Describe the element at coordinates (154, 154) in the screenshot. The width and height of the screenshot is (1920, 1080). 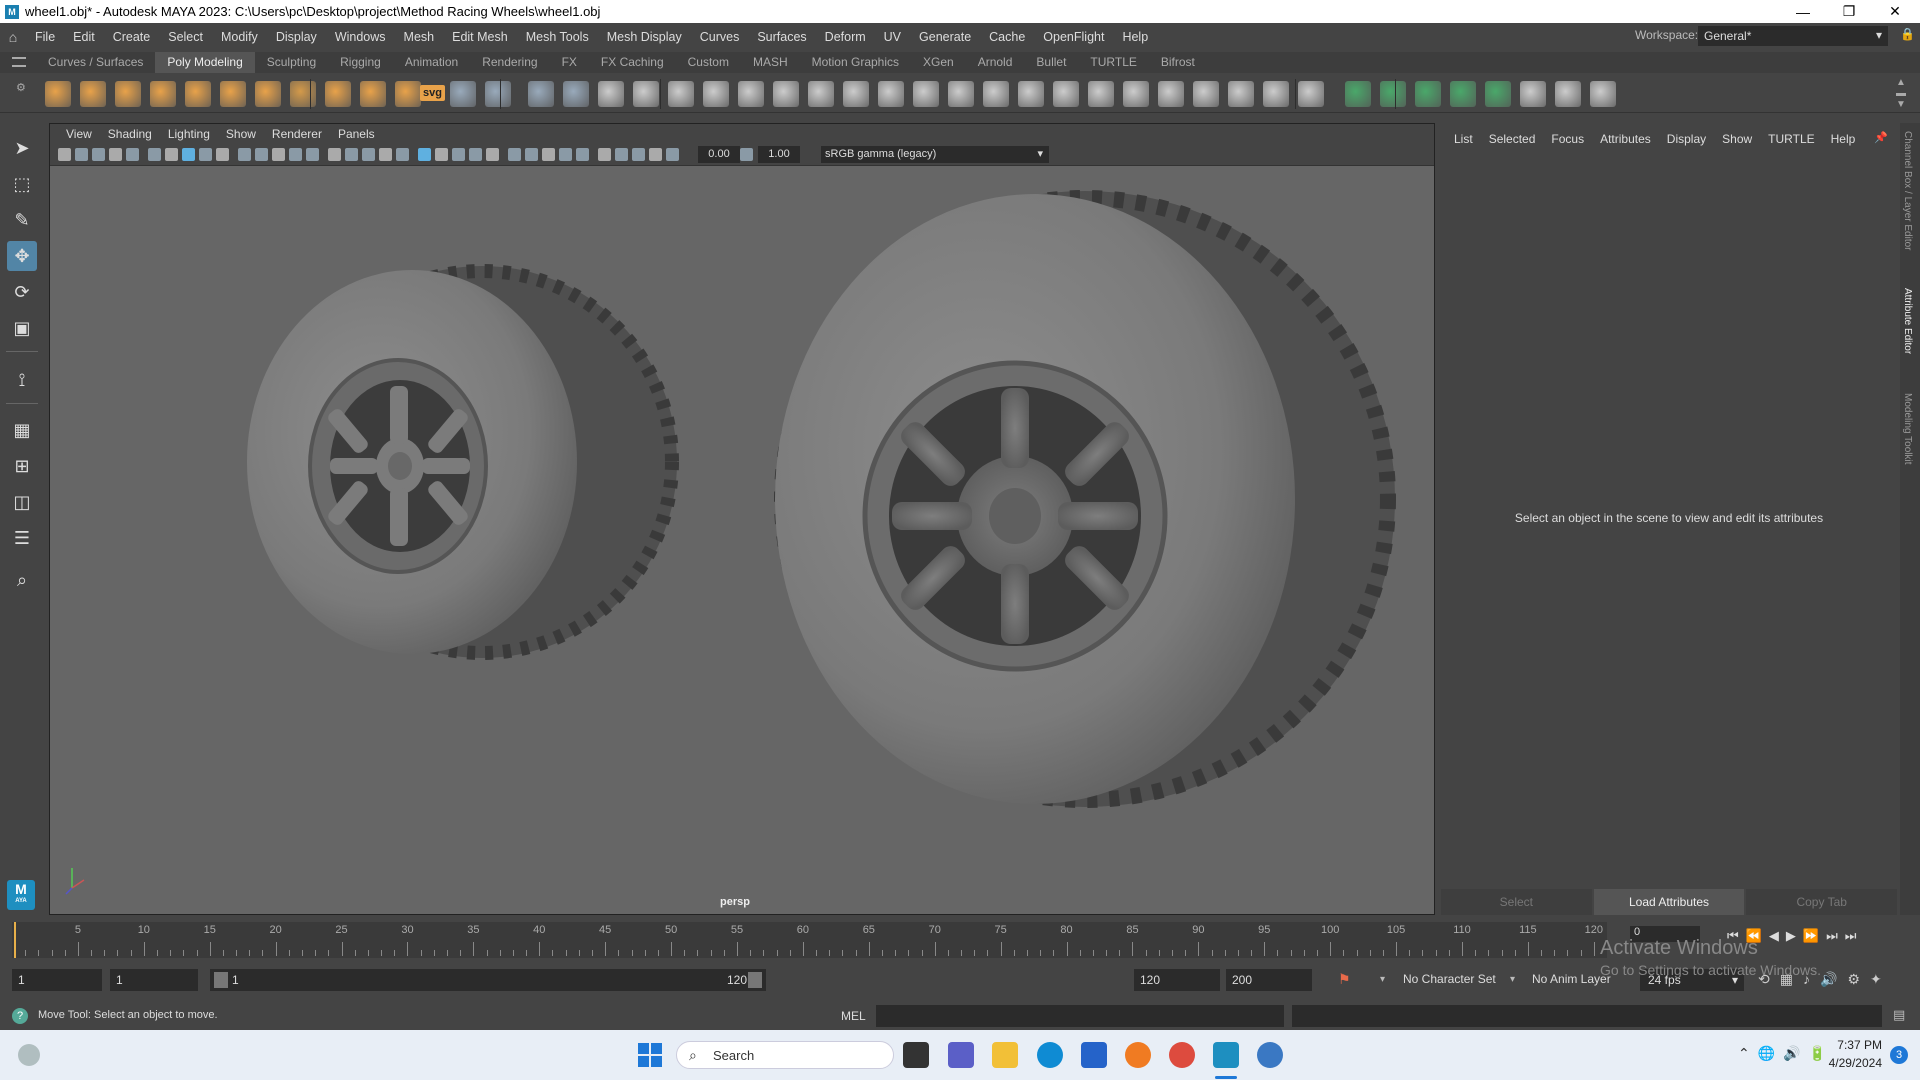
I see `viewport-tool-6-icon` at that location.